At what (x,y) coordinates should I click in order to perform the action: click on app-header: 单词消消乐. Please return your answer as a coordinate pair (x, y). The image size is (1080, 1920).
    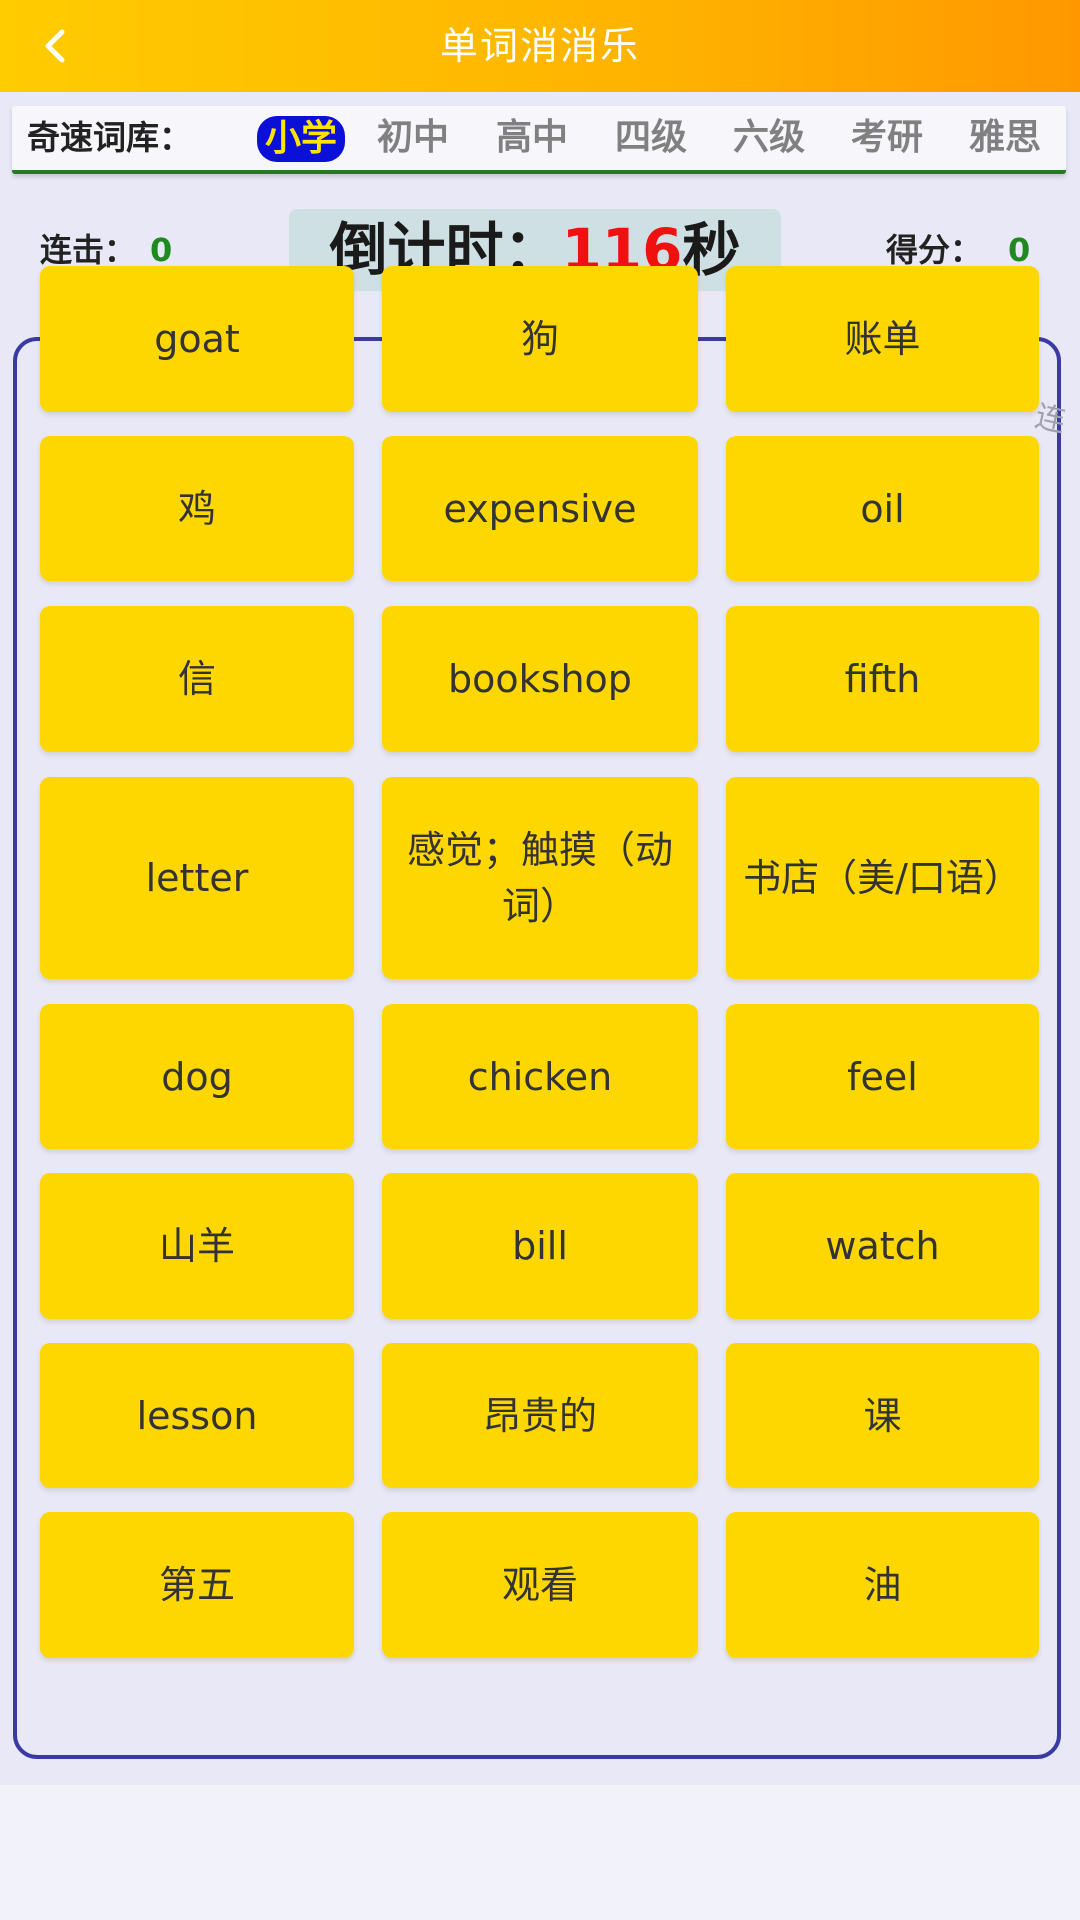
    Looking at the image, I should click on (540, 46).